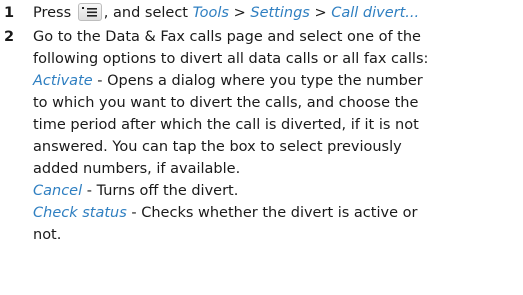 This screenshot has height=295, width=523. Describe the element at coordinates (9, 37) in the screenshot. I see `step-number: 2` at that location.